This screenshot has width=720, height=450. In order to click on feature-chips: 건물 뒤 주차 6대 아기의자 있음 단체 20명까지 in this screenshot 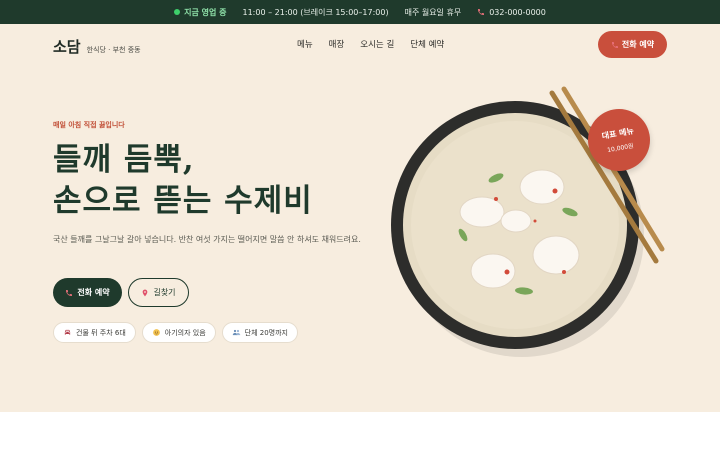, I will do `click(175, 332)`.